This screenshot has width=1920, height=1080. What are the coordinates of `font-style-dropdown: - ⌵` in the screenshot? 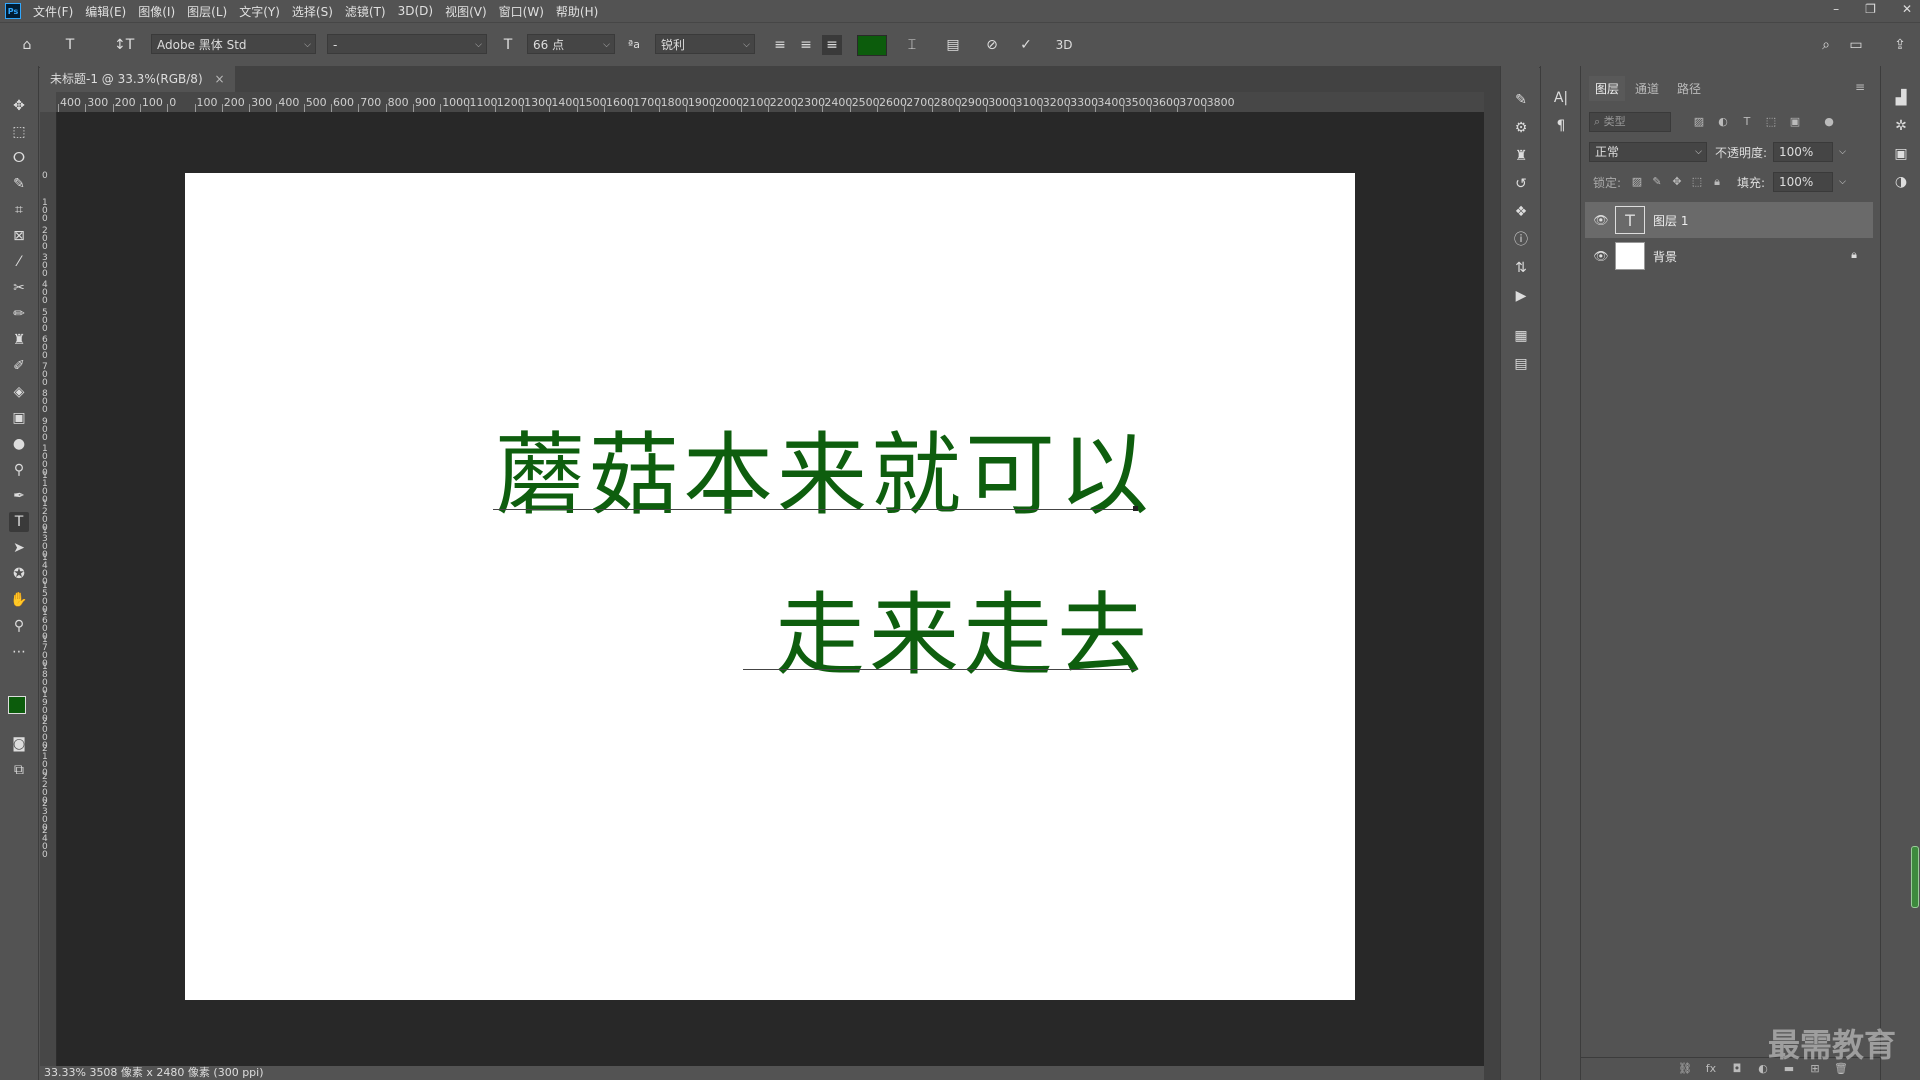 It's located at (407, 44).